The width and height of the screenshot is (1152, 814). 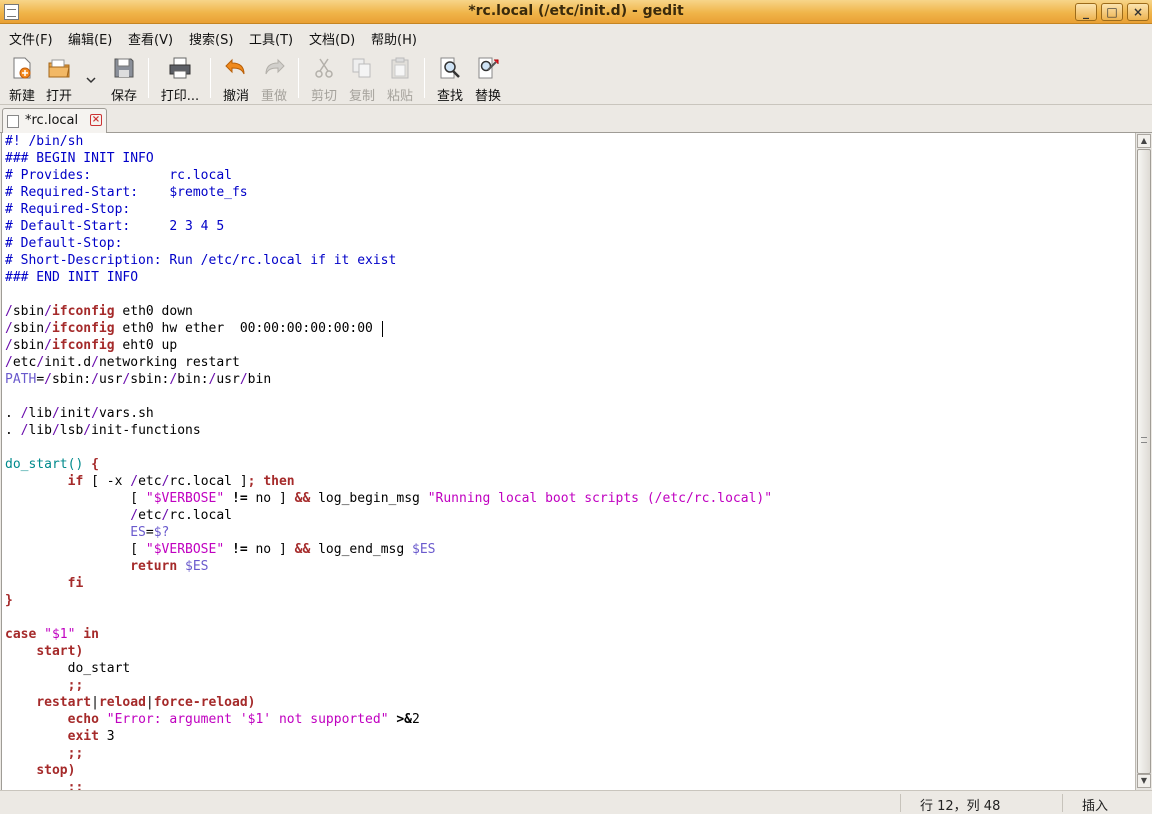 What do you see at coordinates (40, 413) in the screenshot?
I see `code-token: lib` at bounding box center [40, 413].